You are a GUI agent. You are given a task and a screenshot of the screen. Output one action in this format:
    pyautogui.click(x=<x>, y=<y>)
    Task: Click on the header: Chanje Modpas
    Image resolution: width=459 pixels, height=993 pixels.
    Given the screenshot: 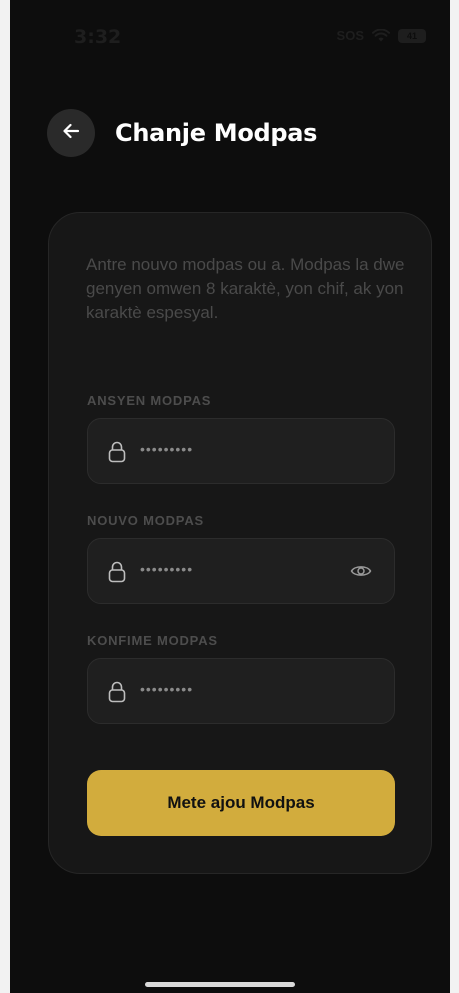 What is the action you would take?
    pyautogui.click(x=182, y=133)
    